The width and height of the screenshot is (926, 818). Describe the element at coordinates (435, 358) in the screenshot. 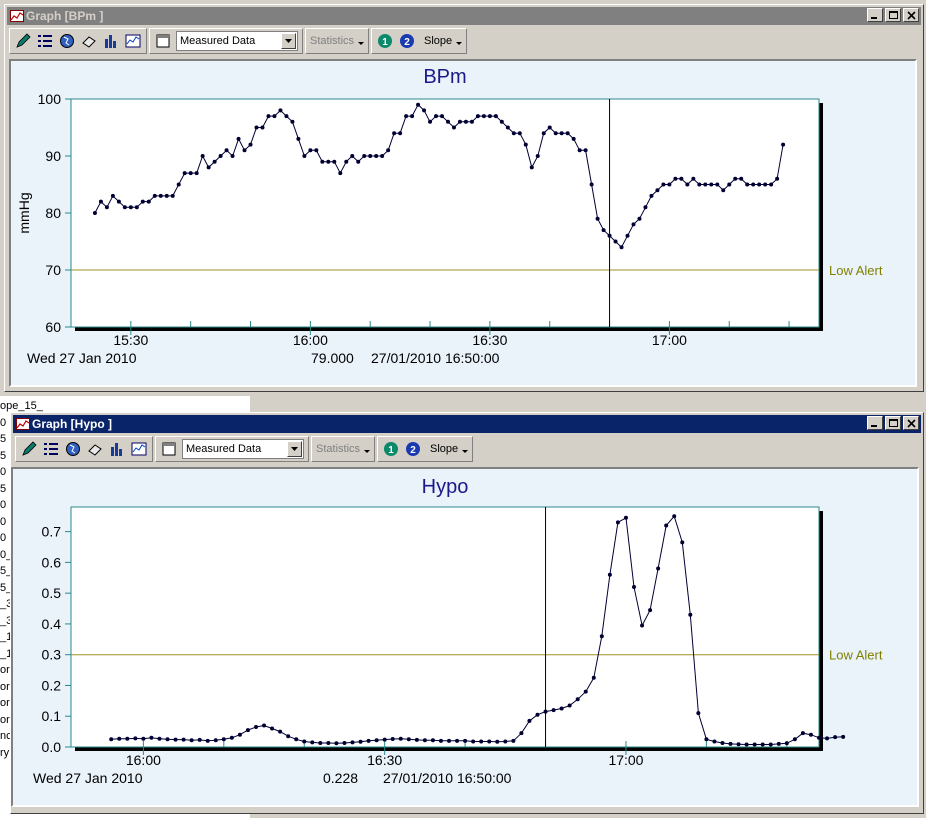

I see `cursor-timestamp: 27/01/2010 16:50:00` at that location.